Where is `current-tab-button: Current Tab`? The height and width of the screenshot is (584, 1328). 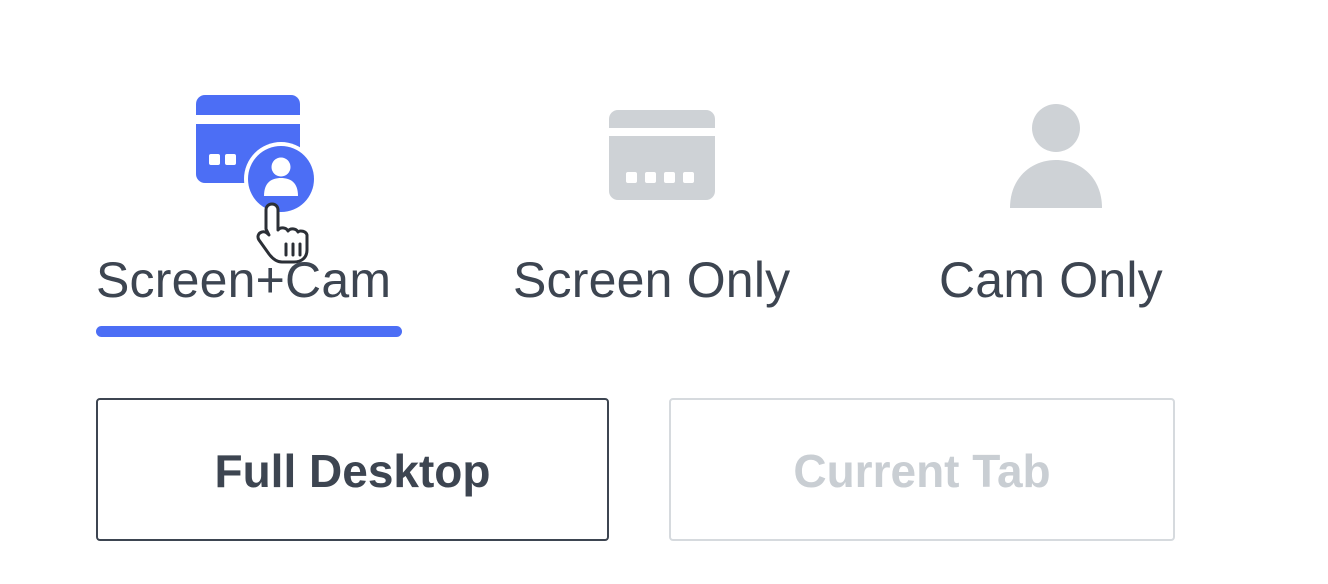
current-tab-button: Current Tab is located at coordinates (922, 469).